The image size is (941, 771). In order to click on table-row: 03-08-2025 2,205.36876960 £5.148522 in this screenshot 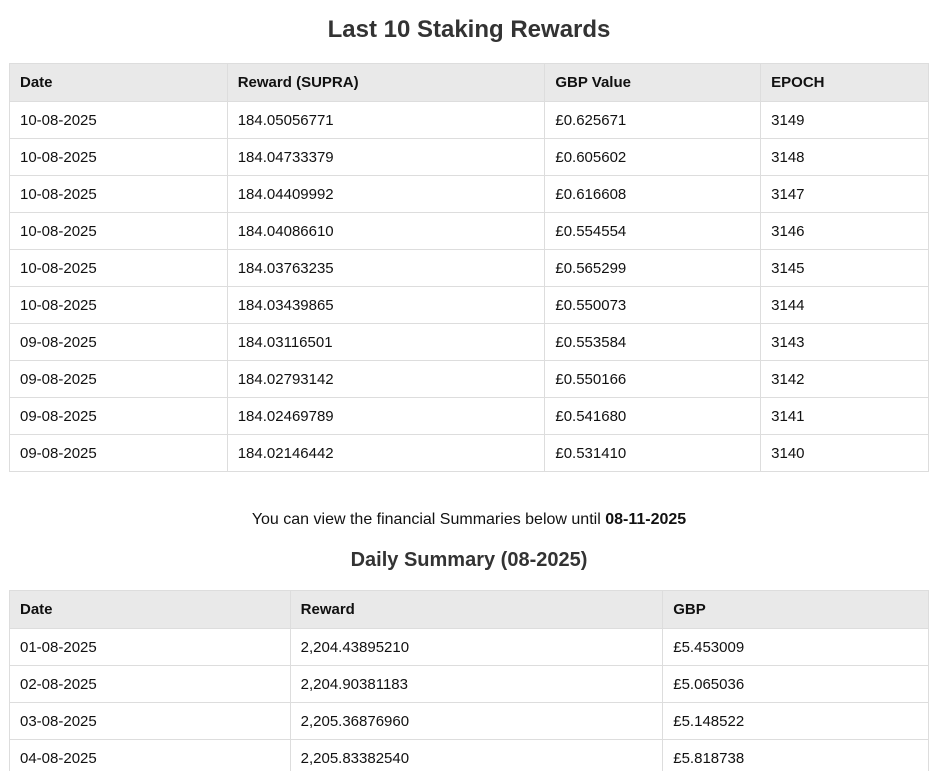, I will do `click(469, 721)`.